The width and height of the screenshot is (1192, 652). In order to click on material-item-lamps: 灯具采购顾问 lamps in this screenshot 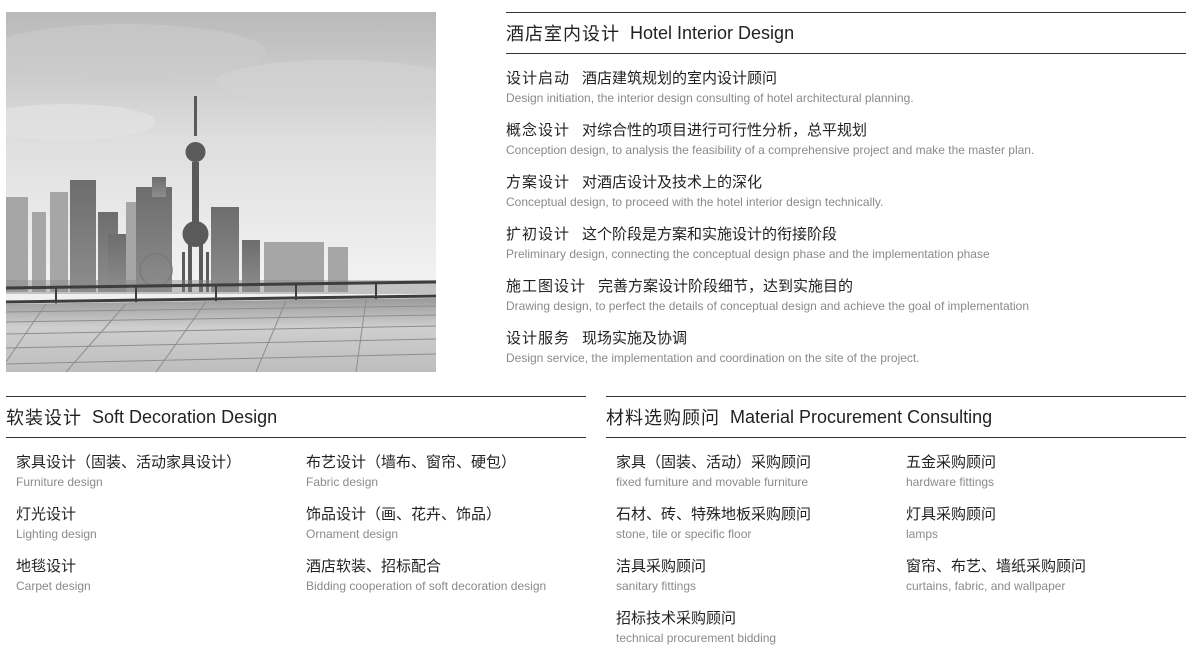, I will do `click(1046, 526)`.